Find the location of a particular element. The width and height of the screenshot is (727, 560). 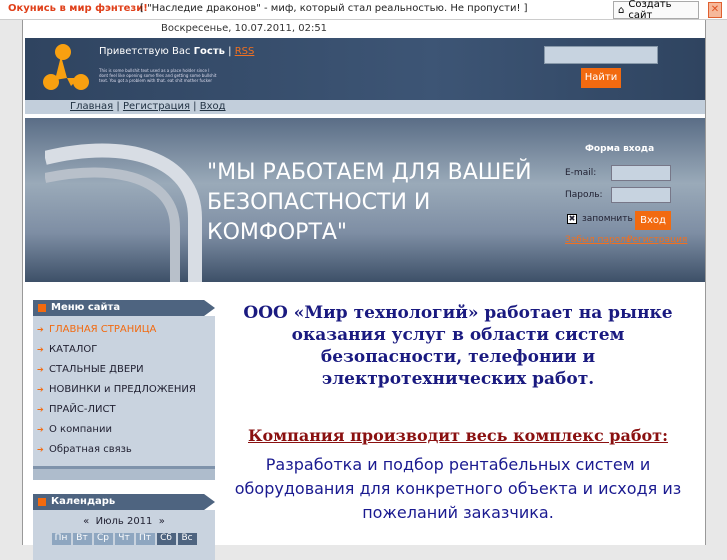

nav-home: Главная is located at coordinates (91, 106).